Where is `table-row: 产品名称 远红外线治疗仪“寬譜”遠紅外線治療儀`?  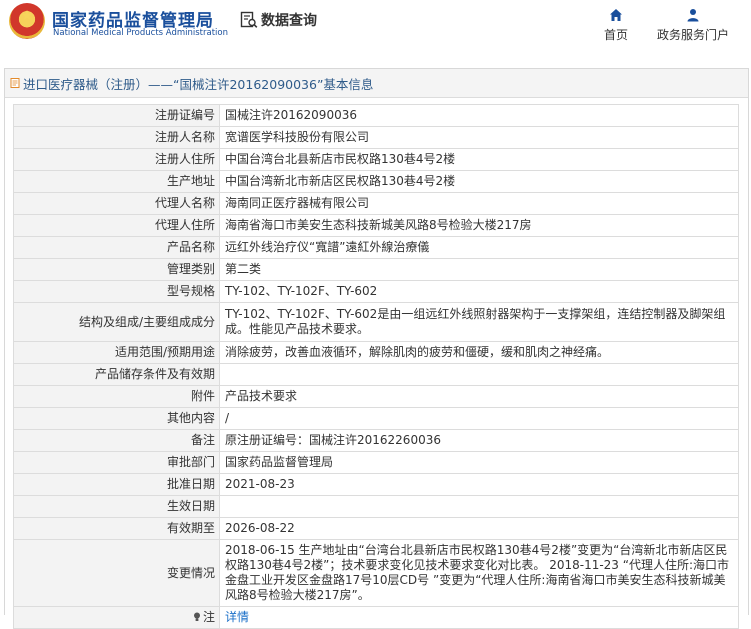 table-row: 产品名称 远红外线治疗仪“寬譜”遠紅外線治療儀 is located at coordinates (376, 247).